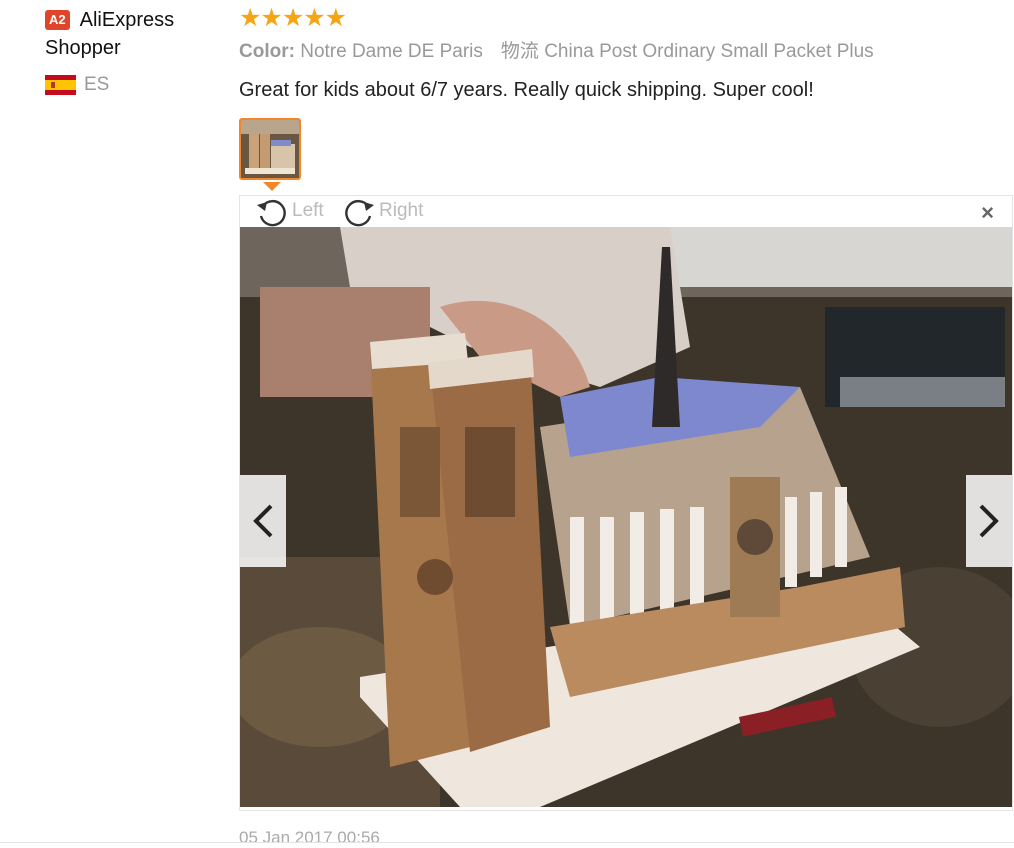 This screenshot has height=848, width=1014. What do you see at coordinates (293, 18) in the screenshot?
I see `star-rating: ★★★★★` at bounding box center [293, 18].